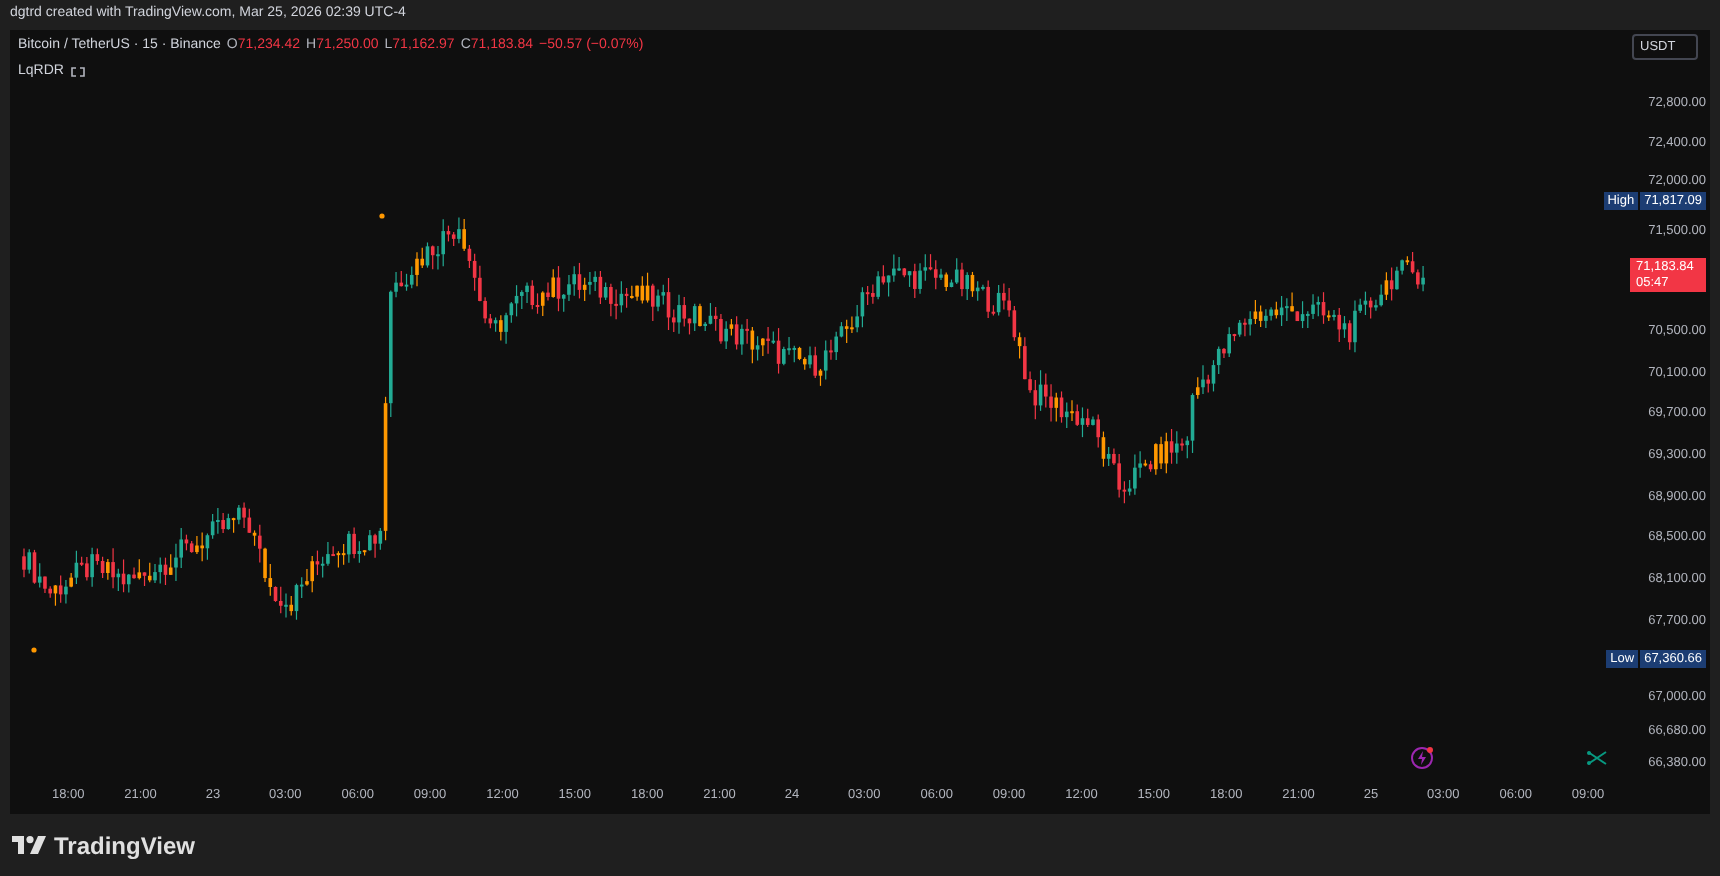 This screenshot has width=1720, height=876. Describe the element at coordinates (1597, 758) in the screenshot. I see `scissors-icon` at that location.